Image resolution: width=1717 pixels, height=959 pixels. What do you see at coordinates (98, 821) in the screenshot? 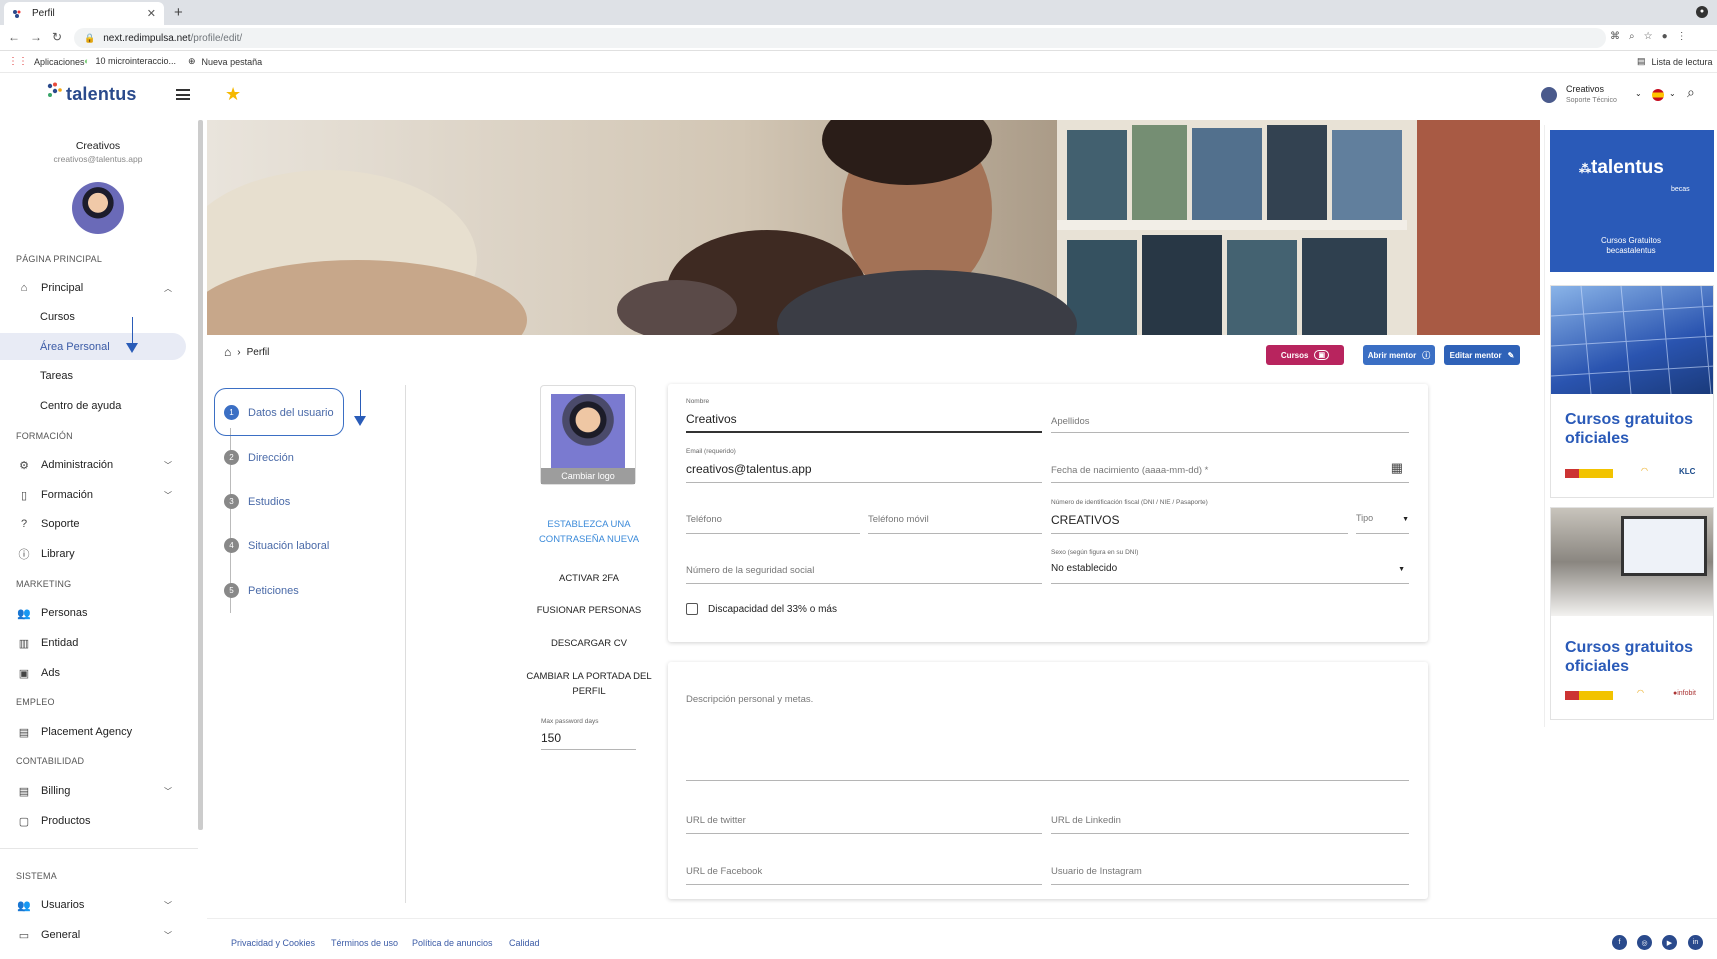
I see `sidebar-item-productos: ▢ Productos` at bounding box center [98, 821].